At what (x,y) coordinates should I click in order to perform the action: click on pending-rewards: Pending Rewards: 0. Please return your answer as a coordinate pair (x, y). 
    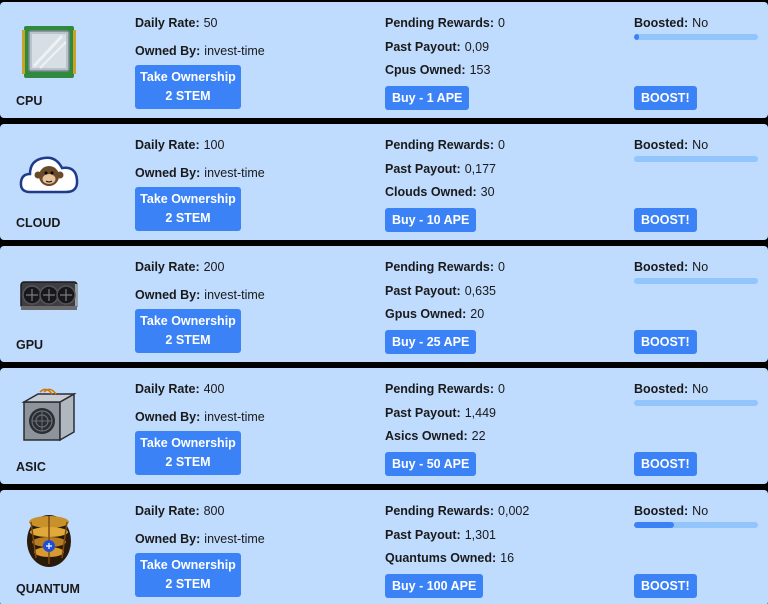
    Looking at the image, I should click on (445, 267).